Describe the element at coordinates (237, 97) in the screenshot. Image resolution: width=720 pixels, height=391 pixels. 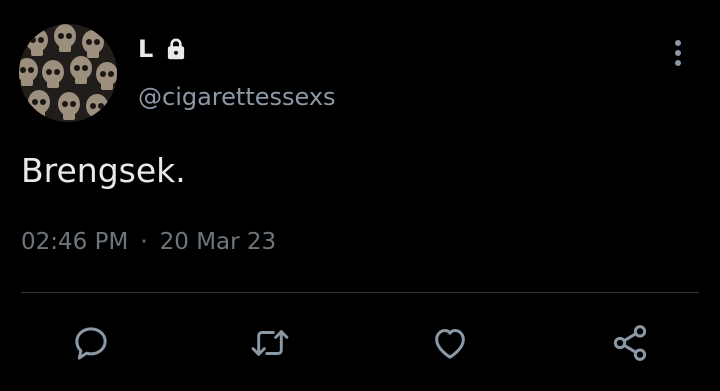
I see `user-handle: @cigarettessexs` at that location.